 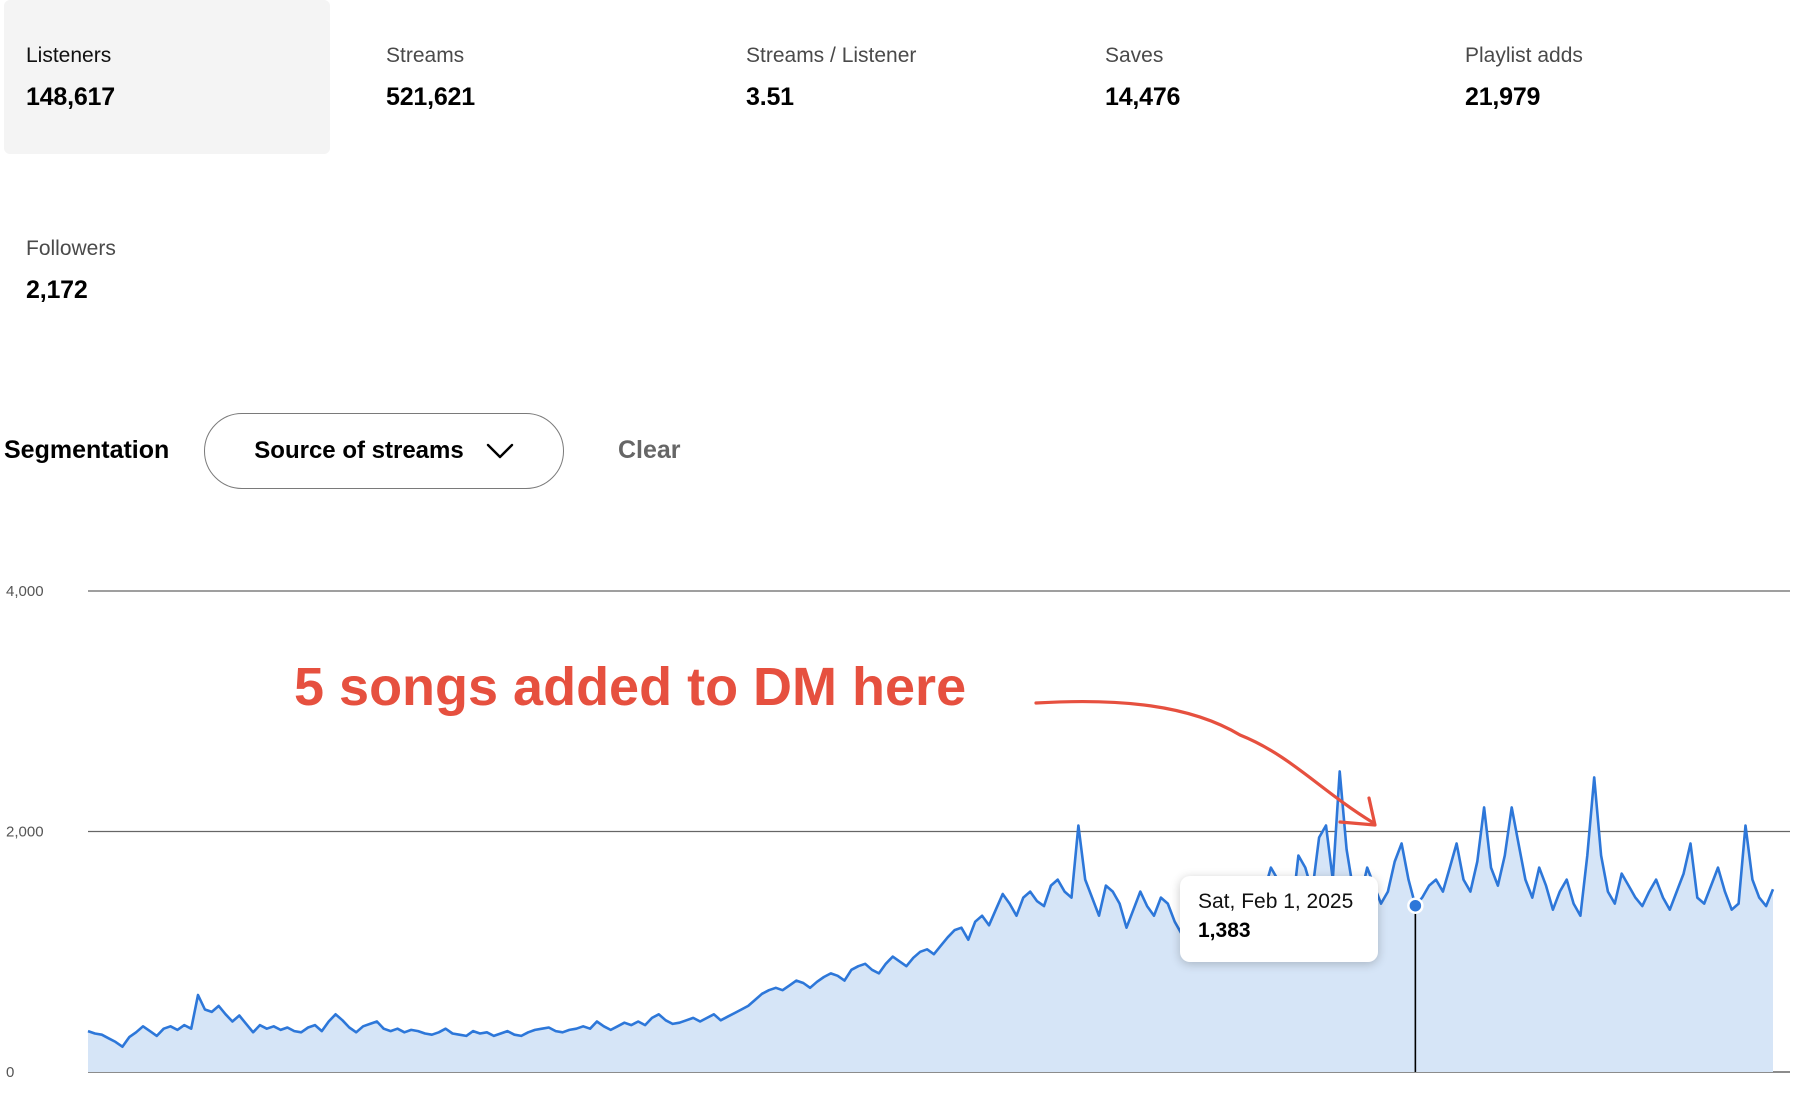 I want to click on segmentation-dropdown: Source of streams, so click(x=384, y=451).